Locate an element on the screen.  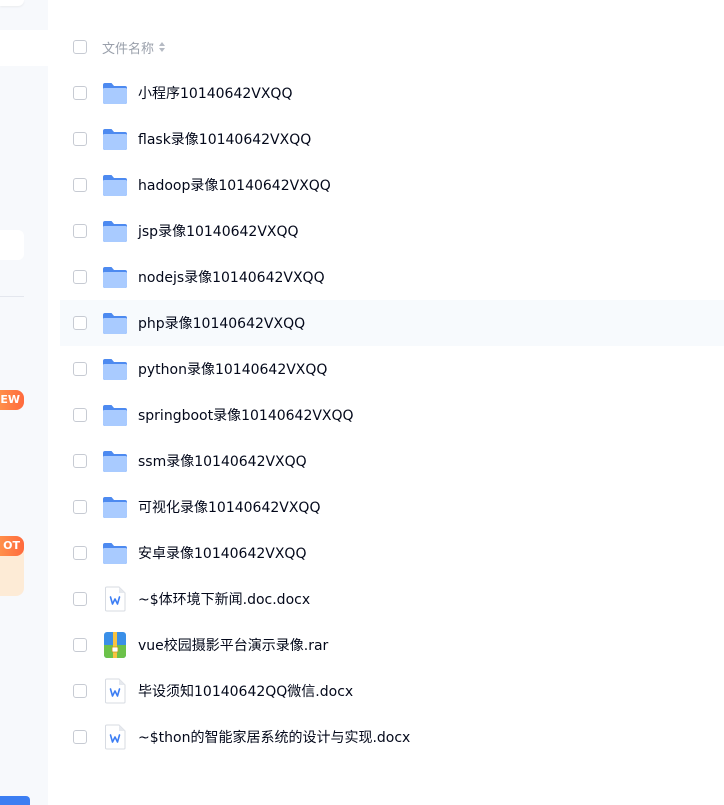
file-name: ssm录像10140642VXQQ is located at coordinates (222, 461).